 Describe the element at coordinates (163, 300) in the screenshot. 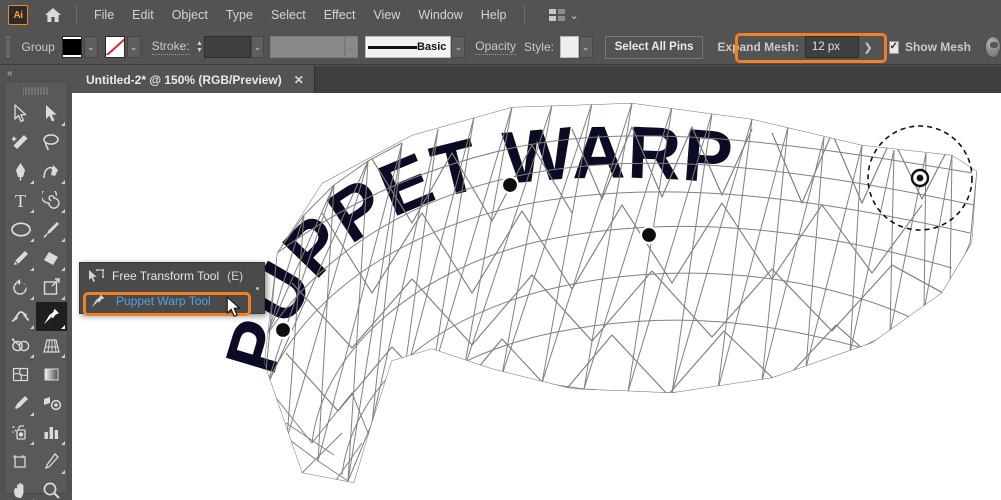

I see `flyout-label-puppet-warp: Puppet Warp Tool` at that location.